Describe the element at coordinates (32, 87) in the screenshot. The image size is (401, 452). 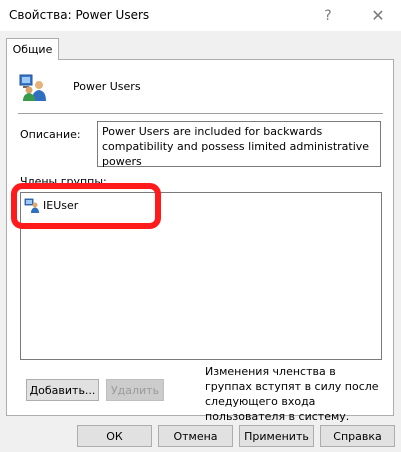
I see `user-group-icon` at that location.